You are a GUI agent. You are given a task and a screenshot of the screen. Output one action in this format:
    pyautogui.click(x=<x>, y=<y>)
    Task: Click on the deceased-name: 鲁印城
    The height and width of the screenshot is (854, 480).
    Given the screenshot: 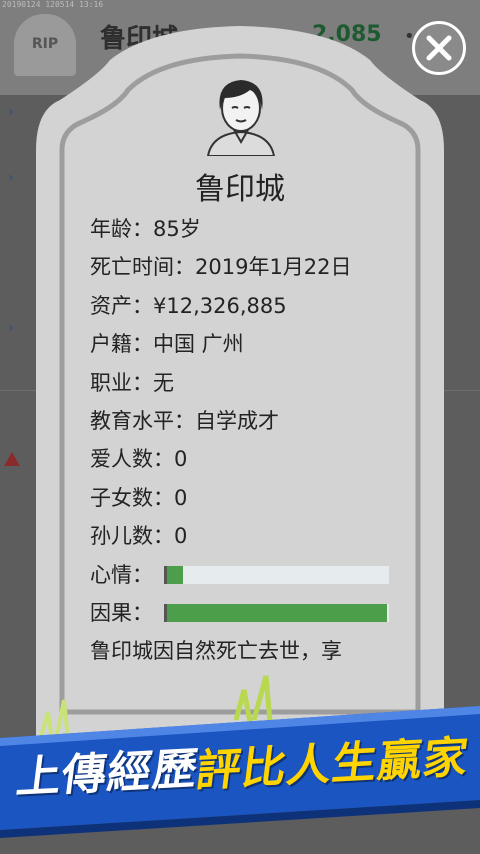 What is the action you would take?
    pyautogui.click(x=240, y=189)
    